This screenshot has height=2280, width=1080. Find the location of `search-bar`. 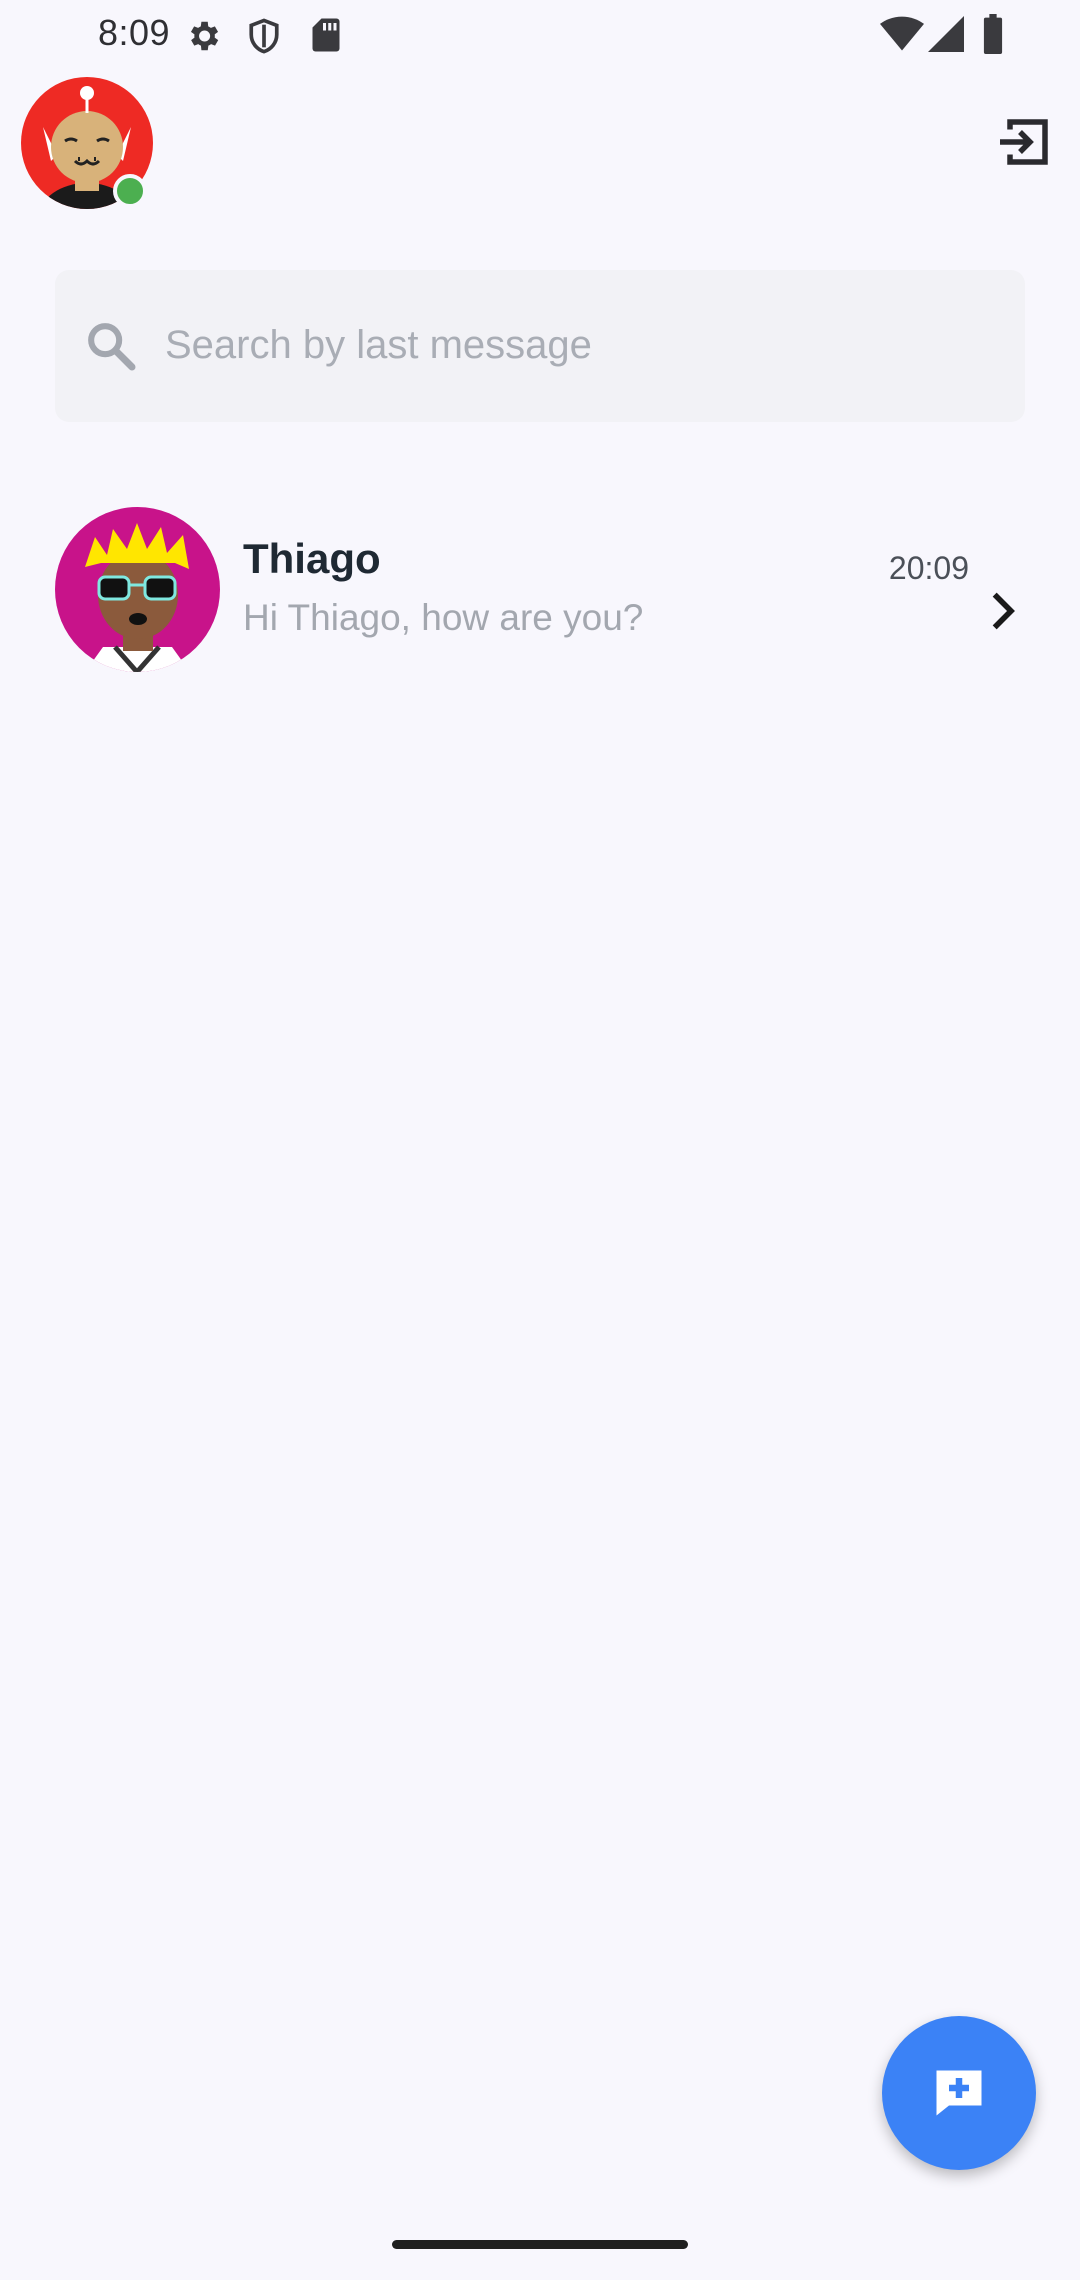

search-bar is located at coordinates (540, 346).